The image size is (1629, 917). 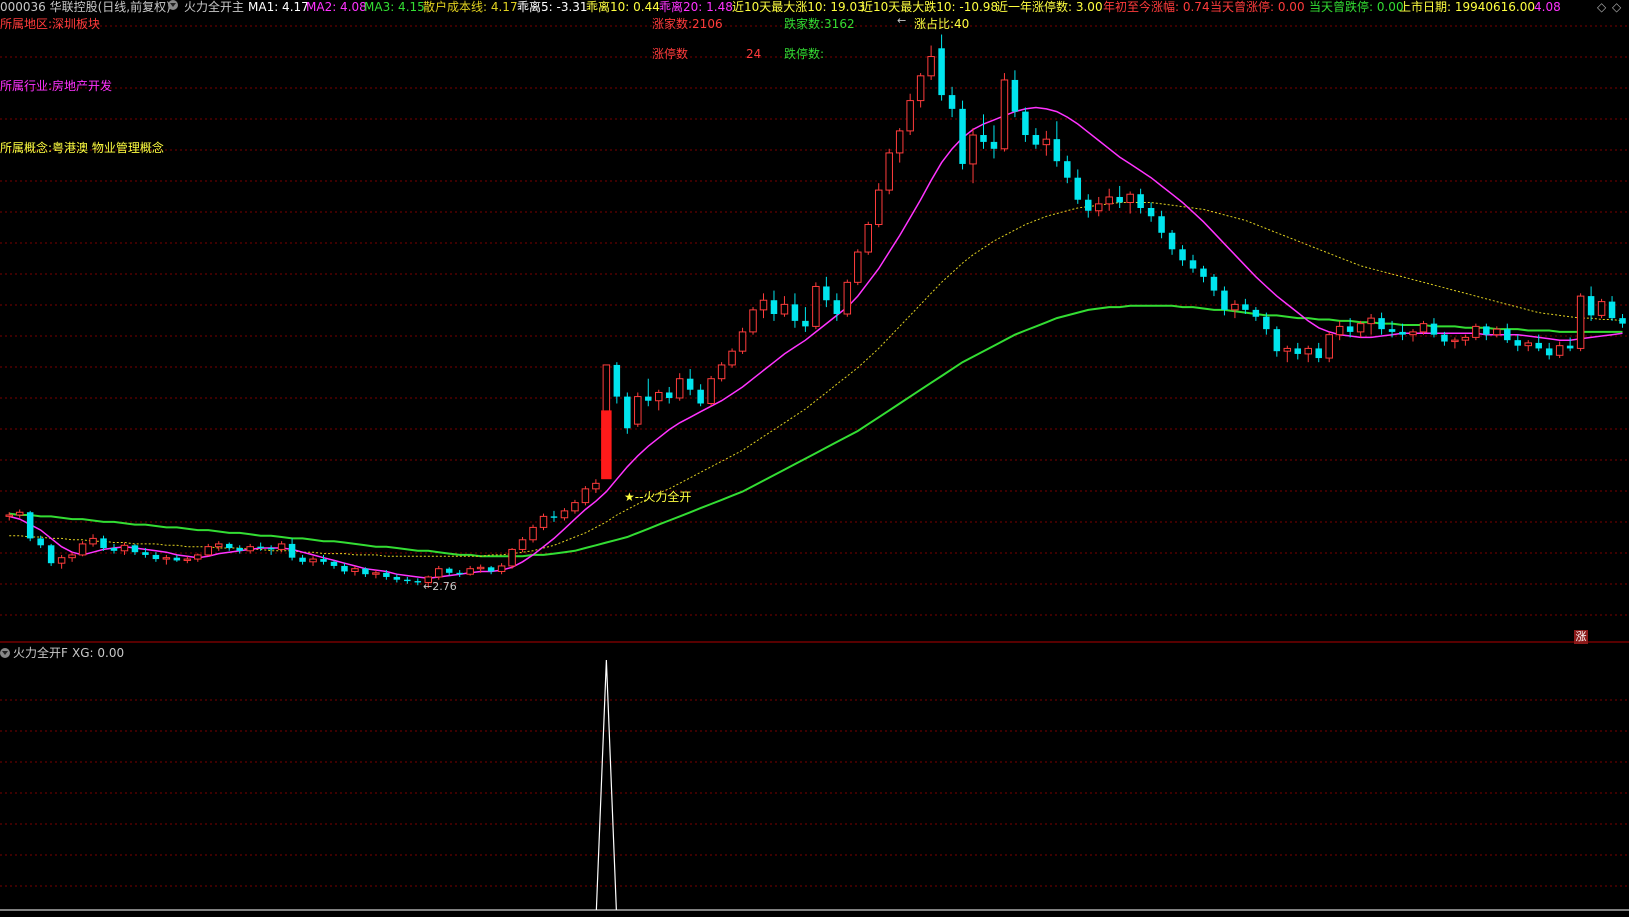 What do you see at coordinates (1356, 7) in the screenshot?
I see `today-limit-down-value: 当天曾跌停: 0.00` at bounding box center [1356, 7].